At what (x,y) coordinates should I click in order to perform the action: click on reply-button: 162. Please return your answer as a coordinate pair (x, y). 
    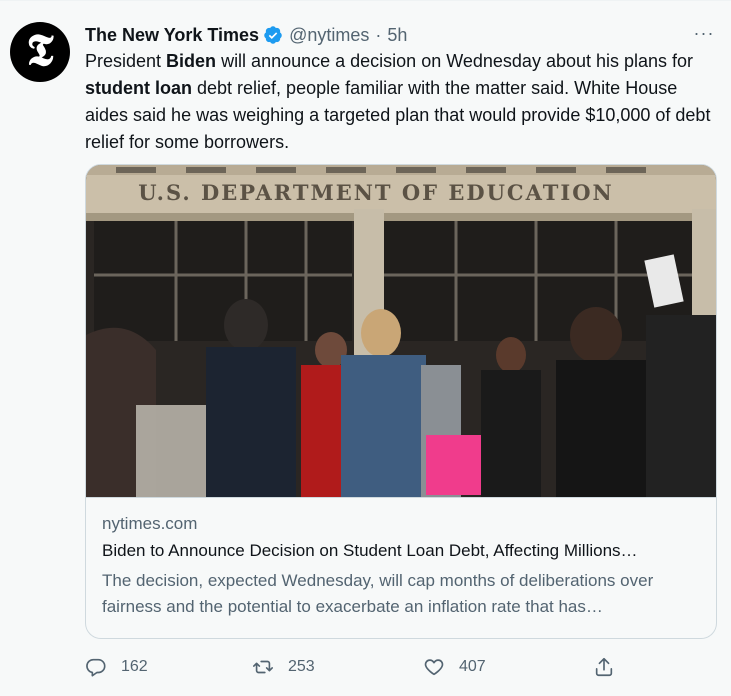
    Looking at the image, I should click on (116, 667).